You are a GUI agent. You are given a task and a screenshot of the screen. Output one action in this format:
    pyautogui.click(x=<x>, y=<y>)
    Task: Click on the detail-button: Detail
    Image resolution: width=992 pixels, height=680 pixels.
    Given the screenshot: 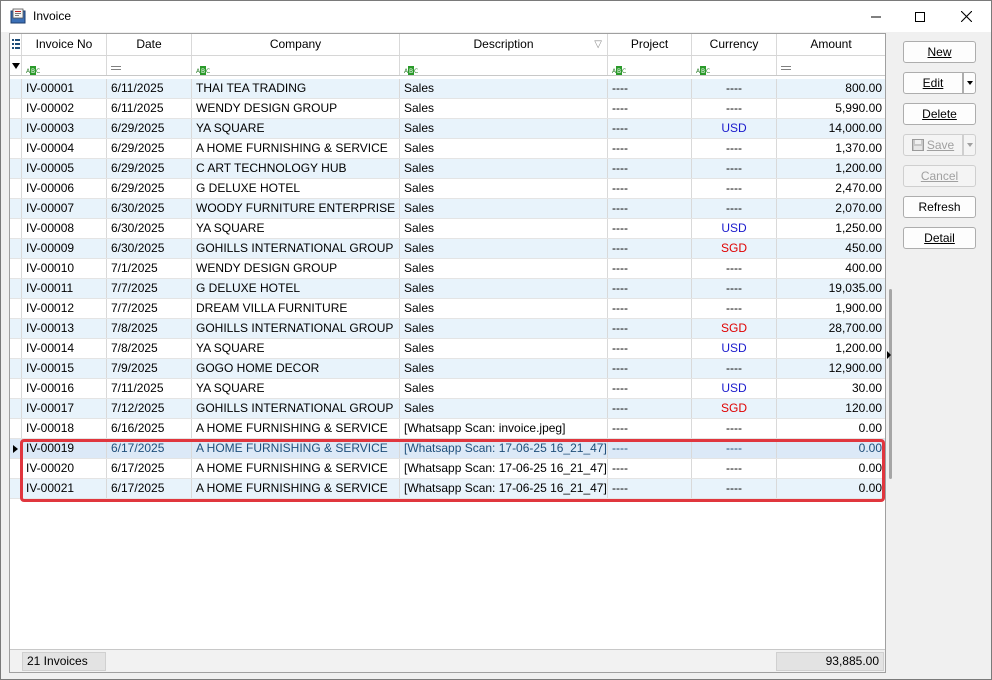 What is the action you would take?
    pyautogui.click(x=939, y=238)
    